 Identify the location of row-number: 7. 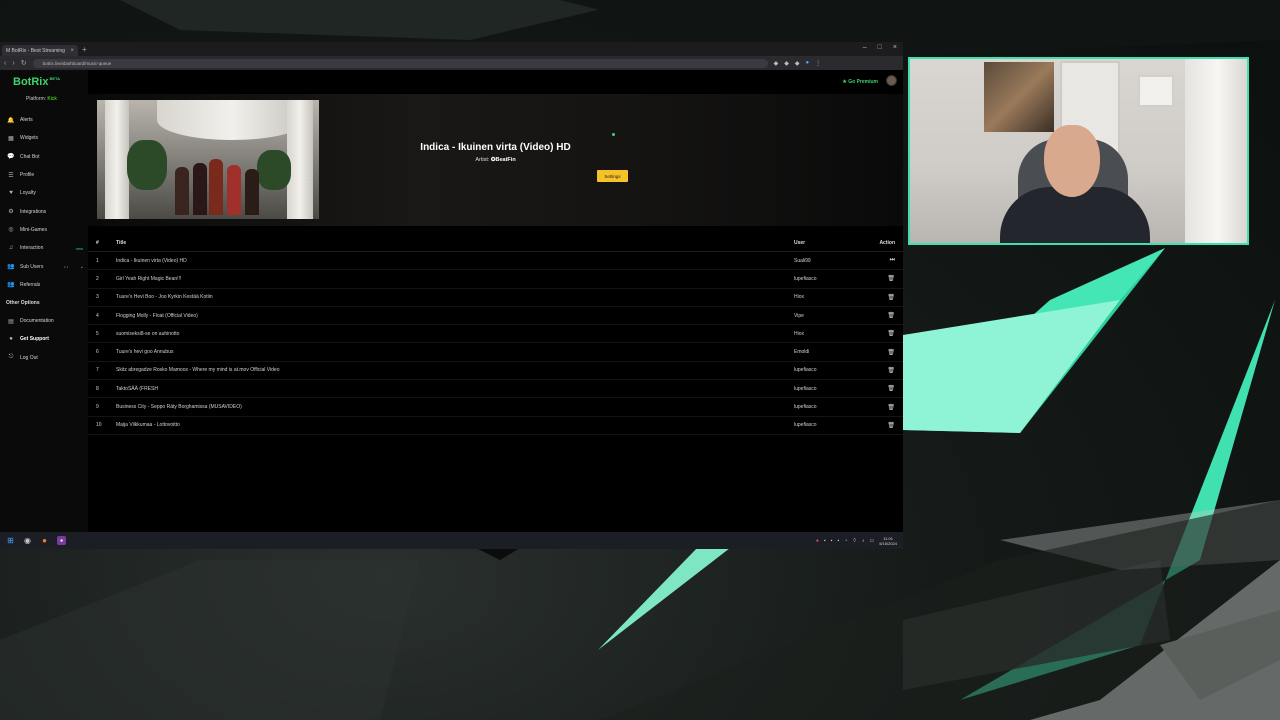
(97, 370).